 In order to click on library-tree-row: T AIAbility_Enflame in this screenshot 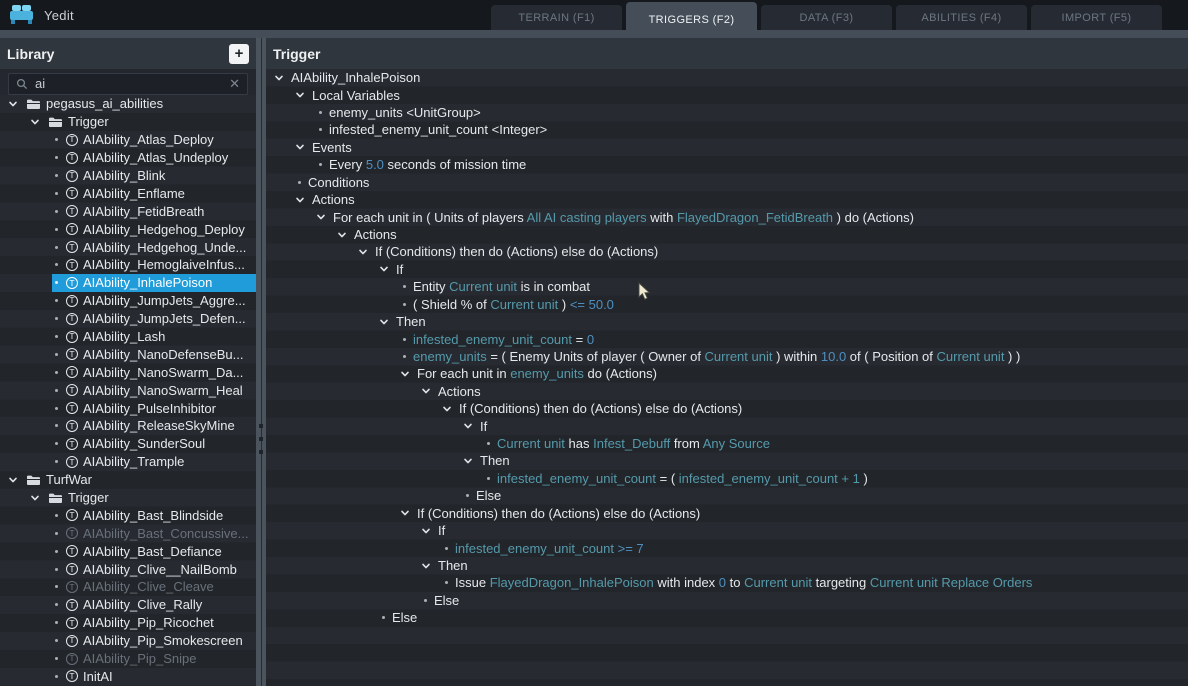, I will do `click(128, 193)`.